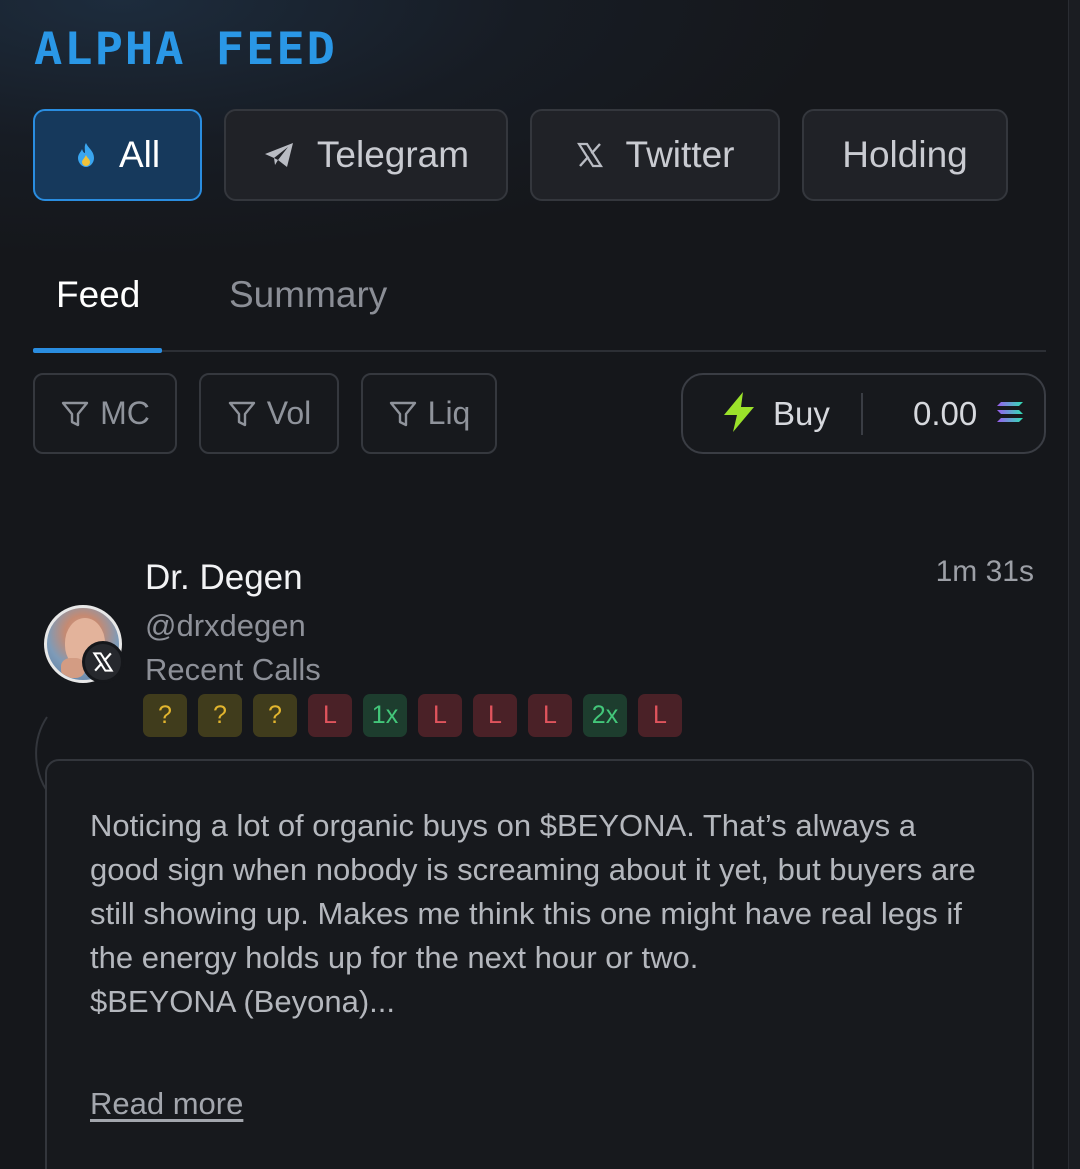 This screenshot has height=1169, width=1080. I want to click on scrollbar, so click(1074, 584).